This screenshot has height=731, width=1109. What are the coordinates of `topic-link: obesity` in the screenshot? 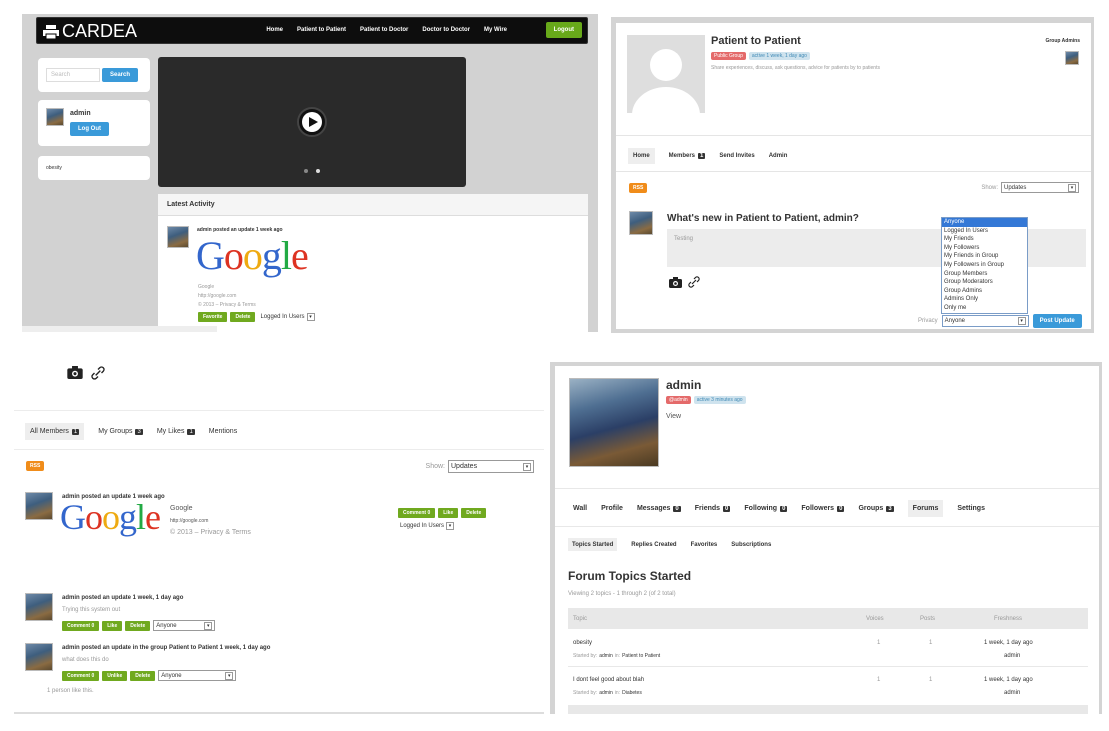 It's located at (582, 643).